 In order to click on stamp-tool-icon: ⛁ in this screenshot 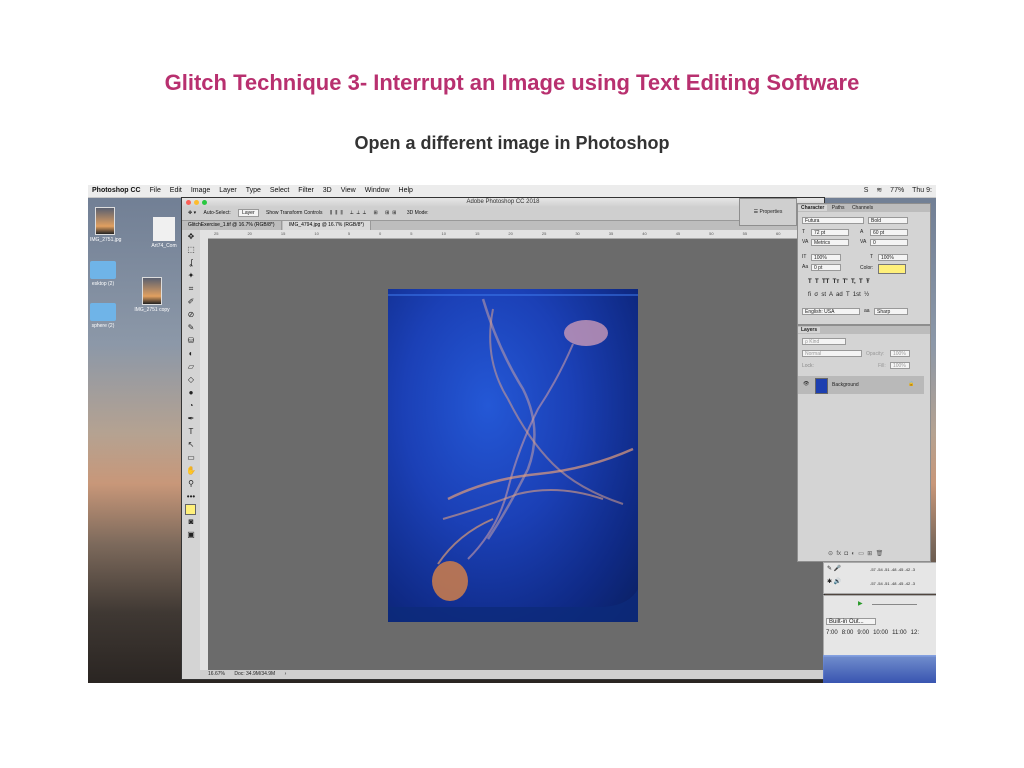, I will do `click(191, 341)`.